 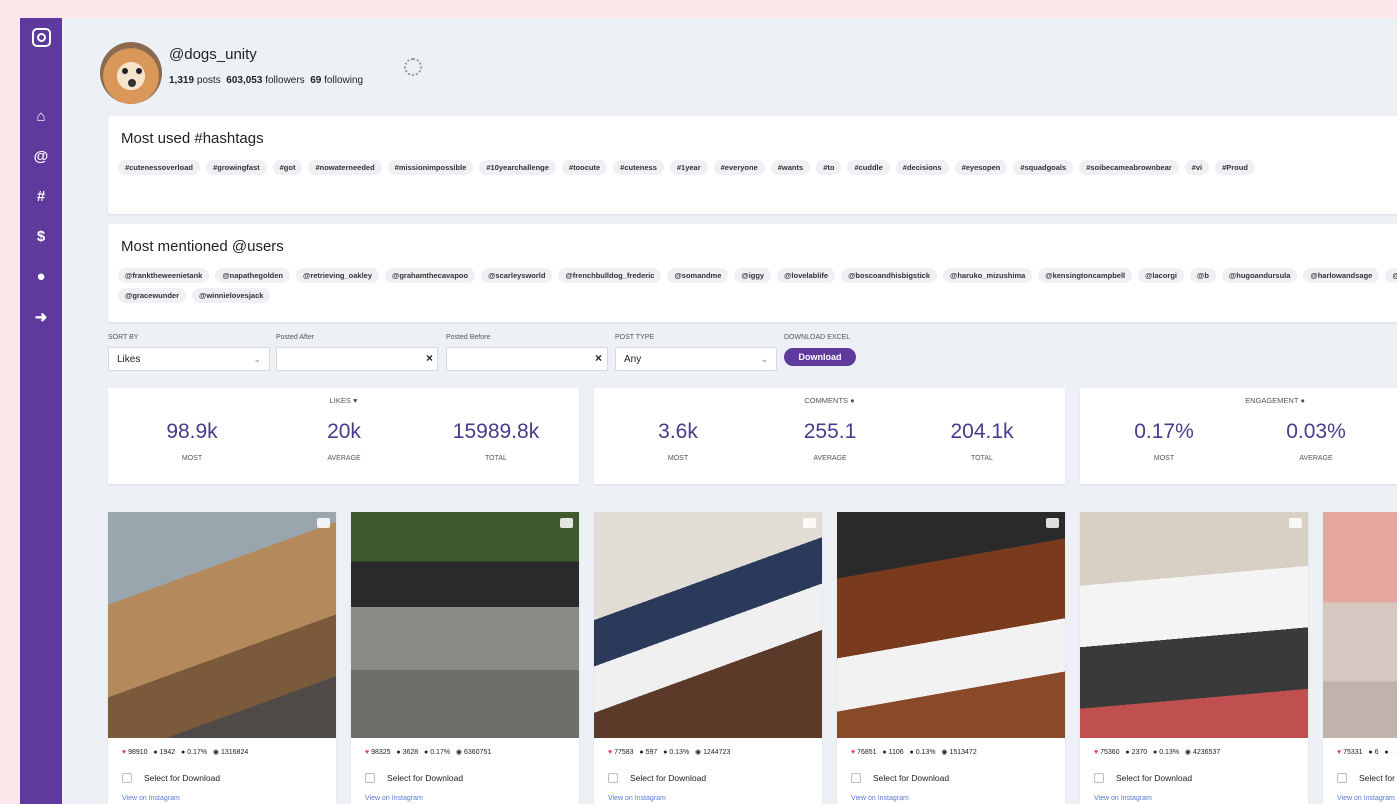 What do you see at coordinates (830, 431) in the screenshot?
I see `comments-average-value: 255.1` at bounding box center [830, 431].